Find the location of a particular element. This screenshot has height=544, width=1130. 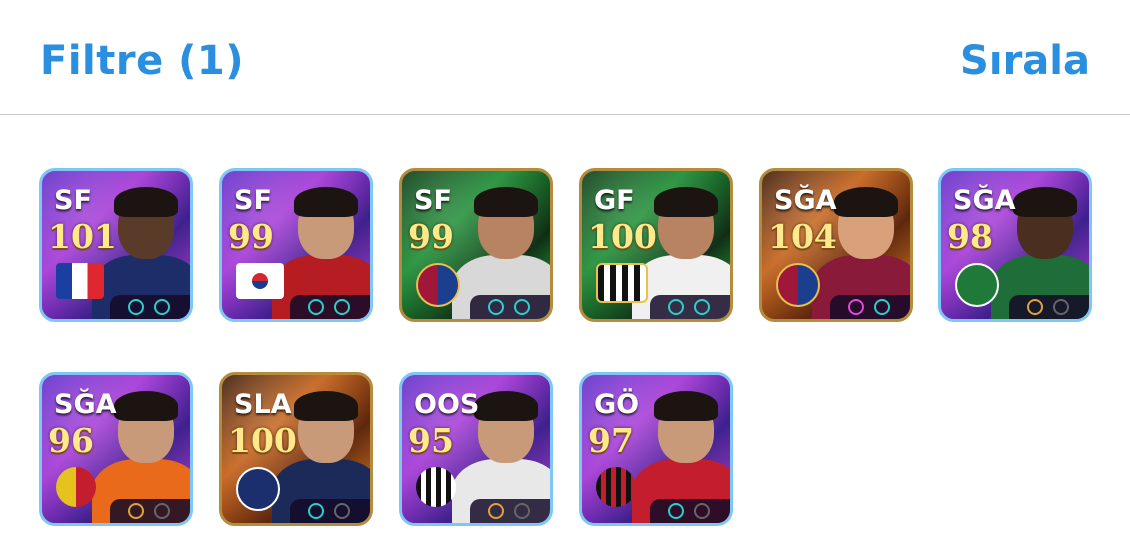

sort-button: Sırala is located at coordinates (1025, 61).